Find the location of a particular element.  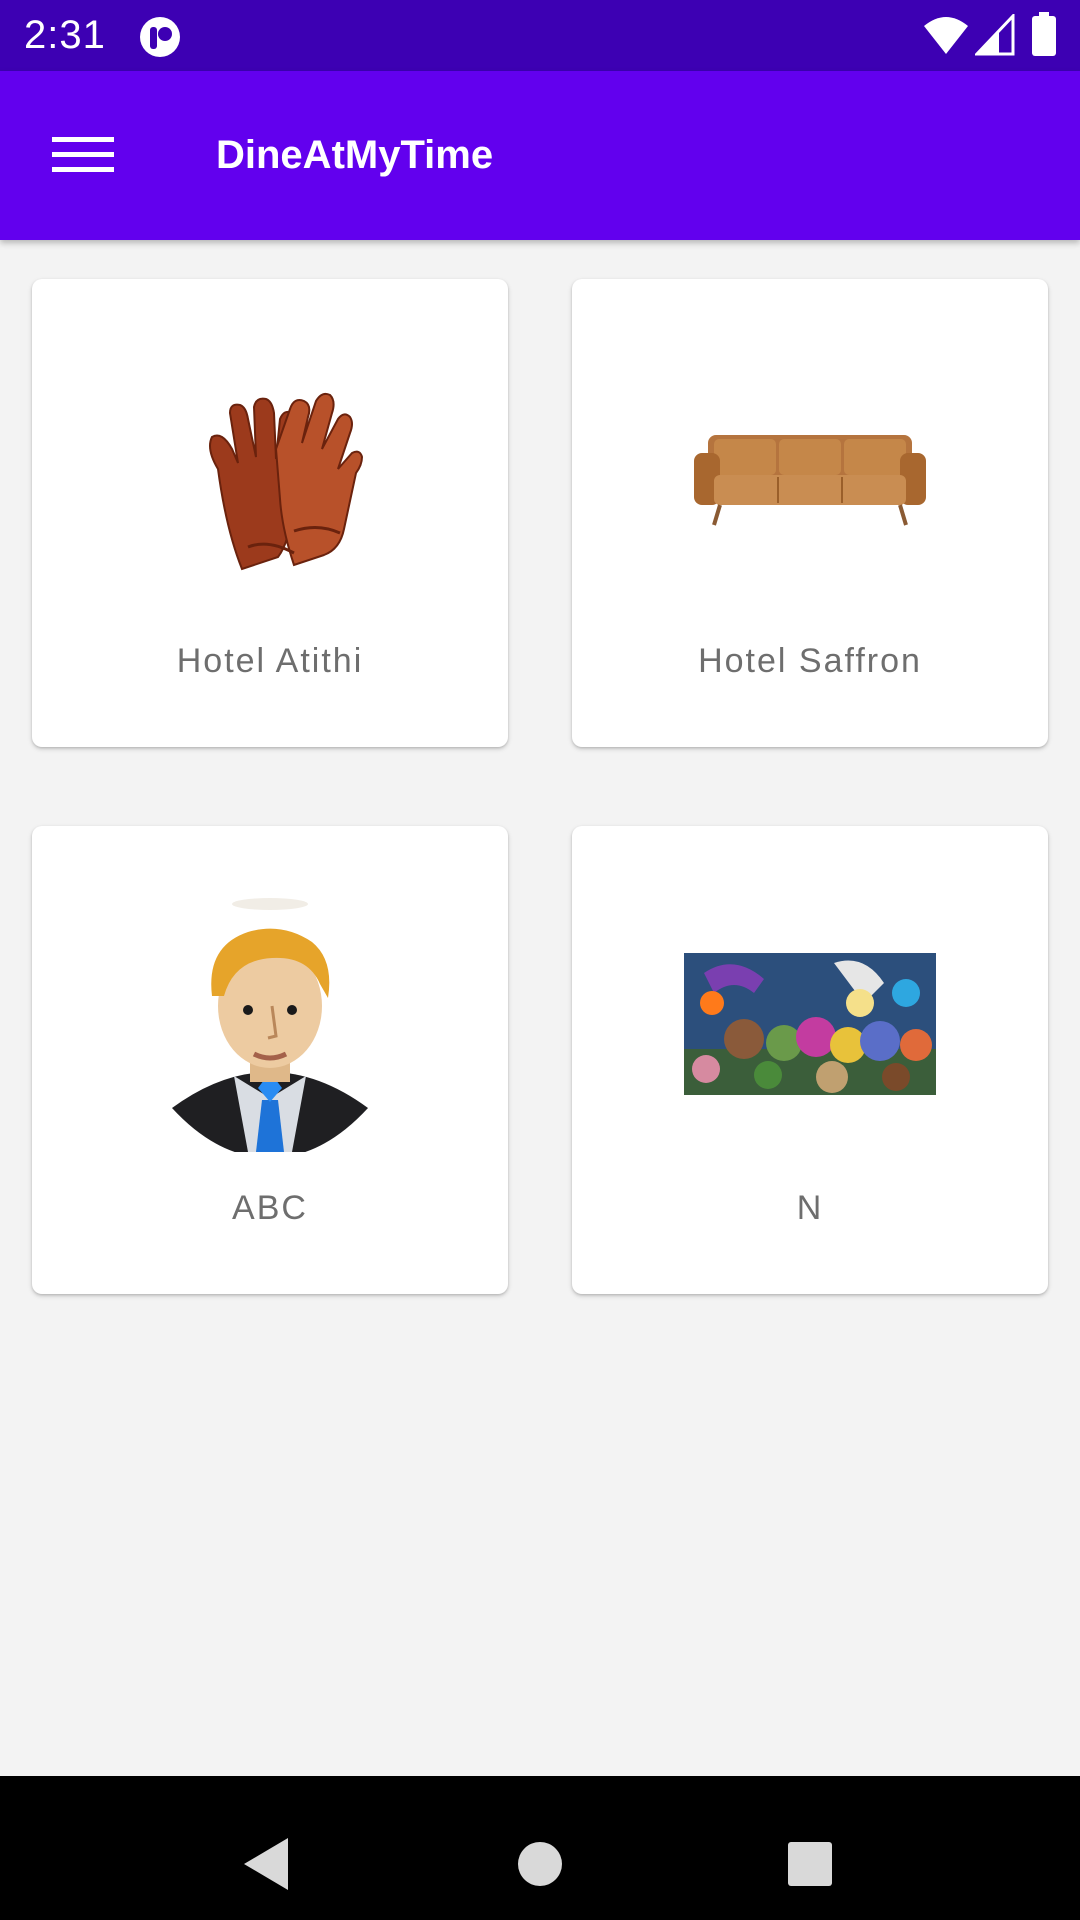

menu-button is located at coordinates (84, 155).